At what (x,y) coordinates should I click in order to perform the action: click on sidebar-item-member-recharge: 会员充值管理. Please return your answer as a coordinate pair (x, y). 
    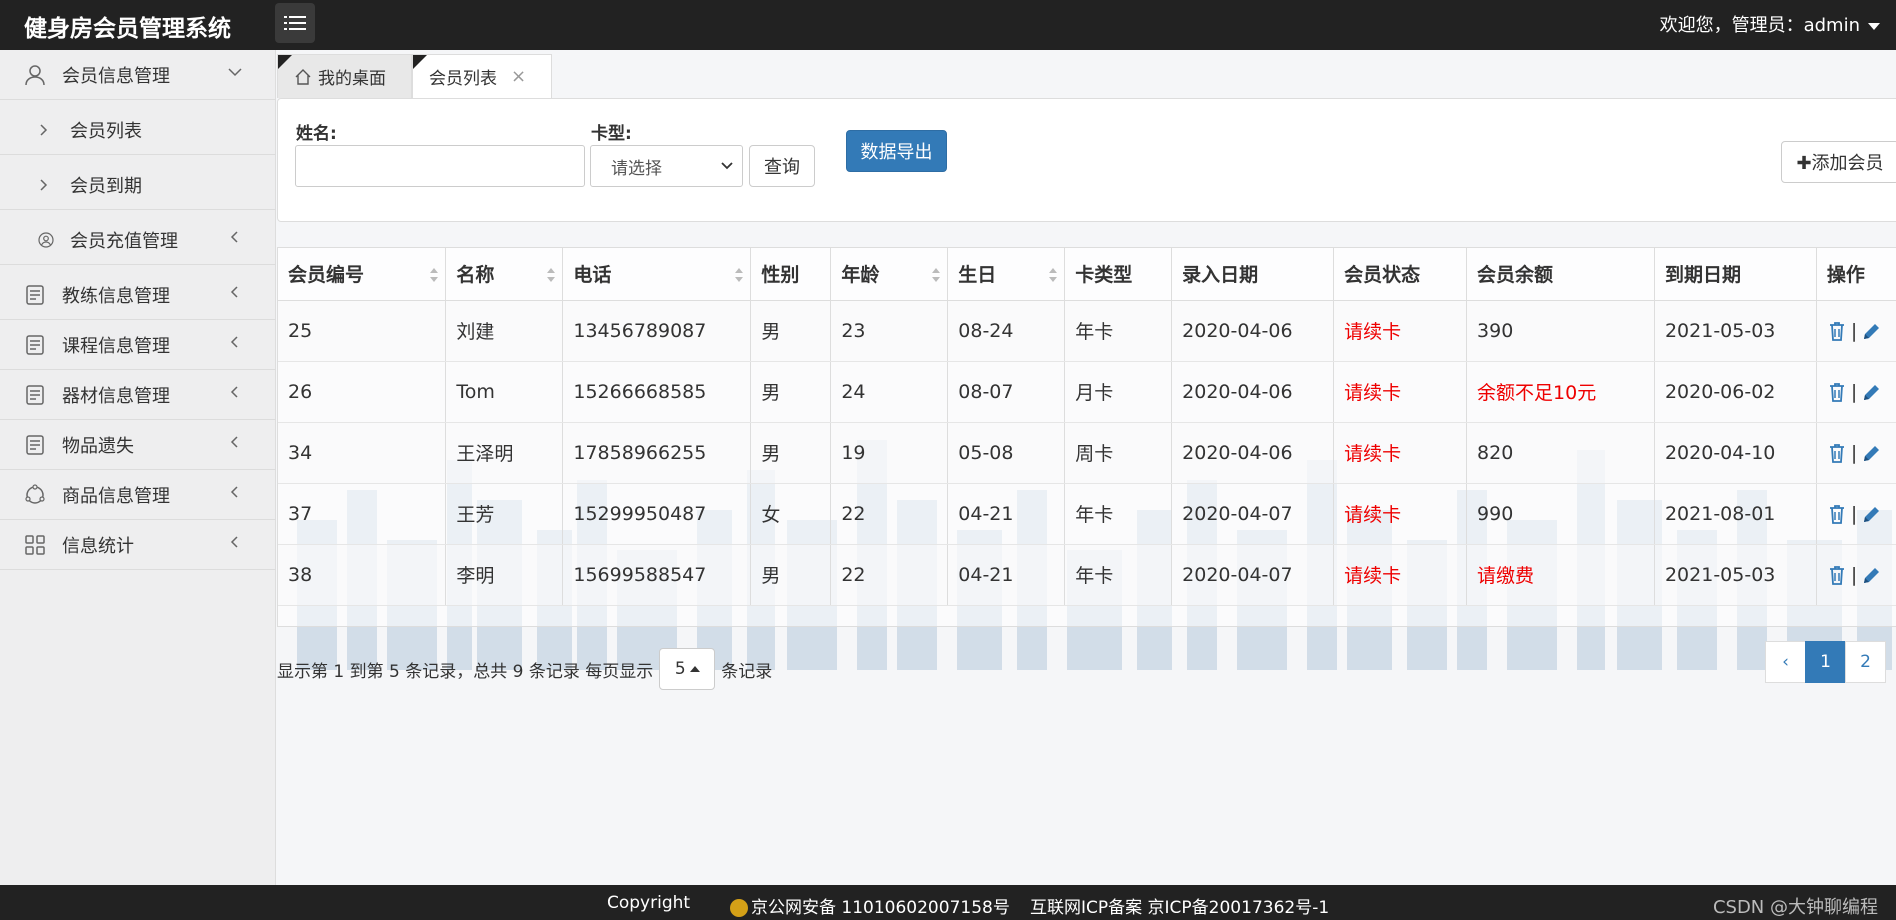
    Looking at the image, I should click on (138, 240).